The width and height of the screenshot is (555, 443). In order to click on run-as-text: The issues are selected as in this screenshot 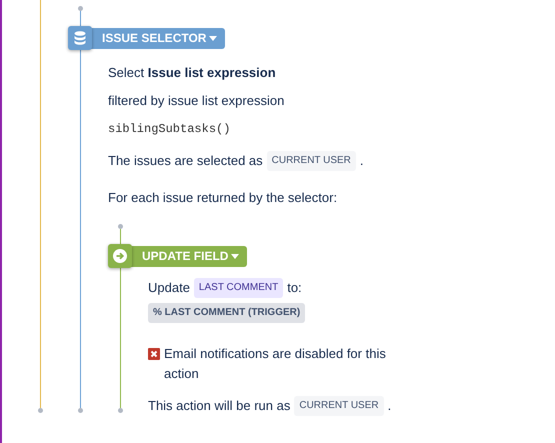, I will do `click(185, 161)`.